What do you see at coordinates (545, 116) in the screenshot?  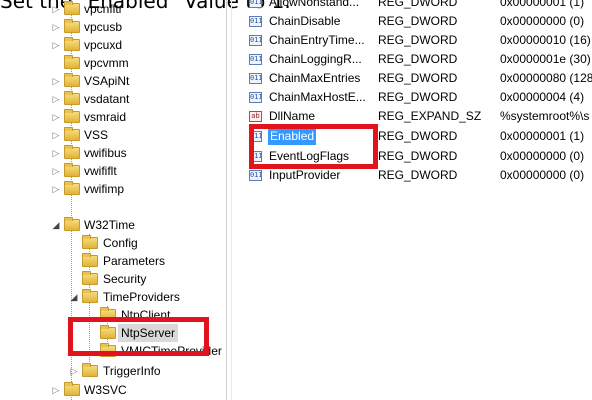 I see `value-data: %systemroot%\s` at bounding box center [545, 116].